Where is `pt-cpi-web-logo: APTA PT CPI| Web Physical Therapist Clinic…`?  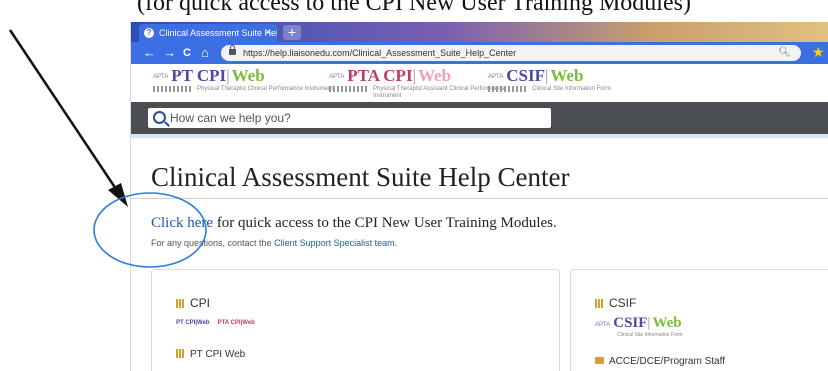
pt-cpi-web-logo: APTA PT CPI| Web Physical Therapist Clinic… is located at coordinates (243, 79).